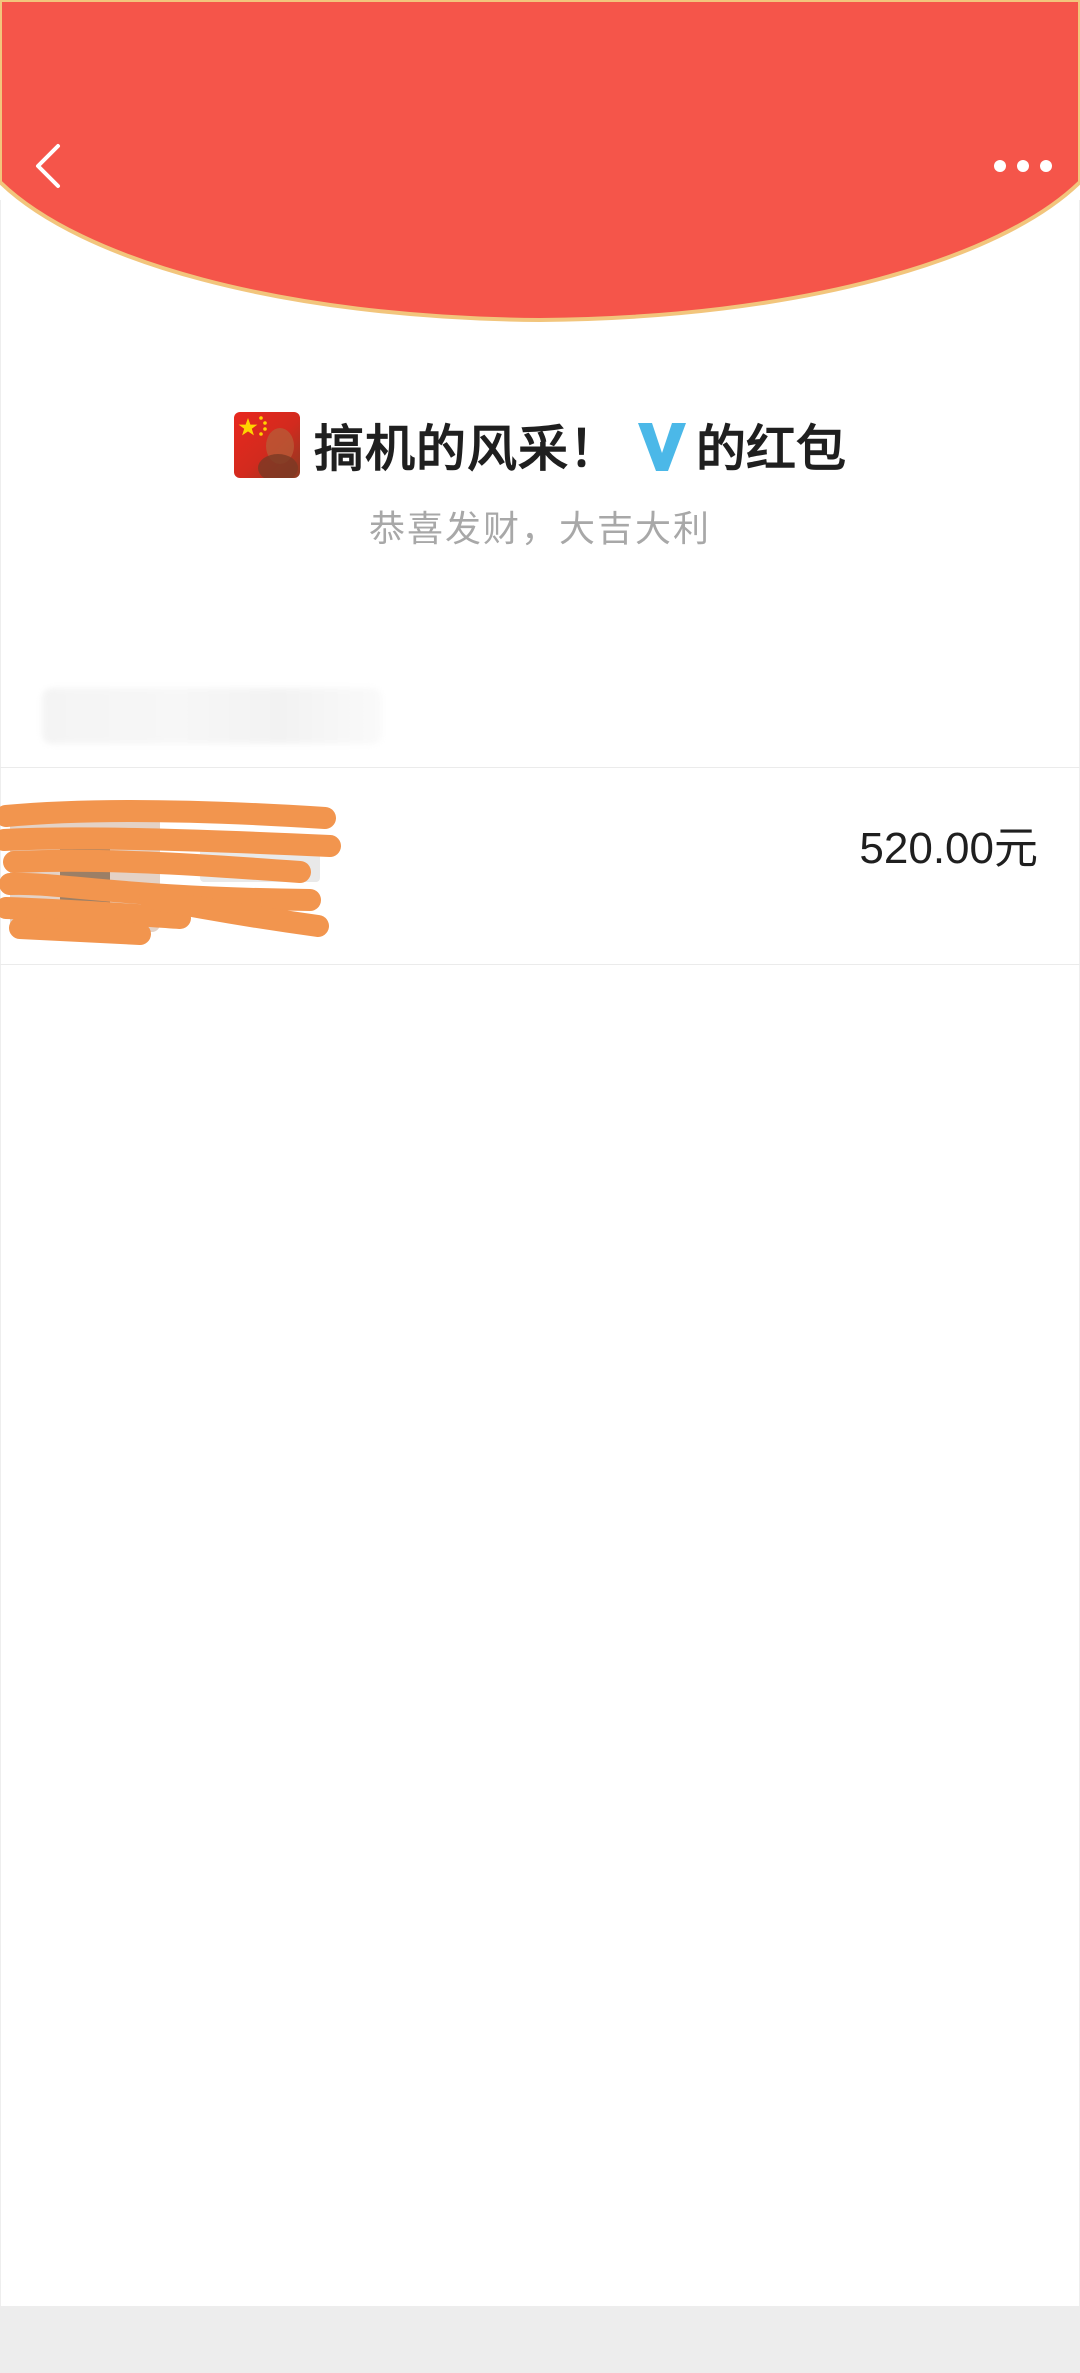 Image resolution: width=1080 pixels, height=2373 pixels. I want to click on sender-avatar, so click(267, 445).